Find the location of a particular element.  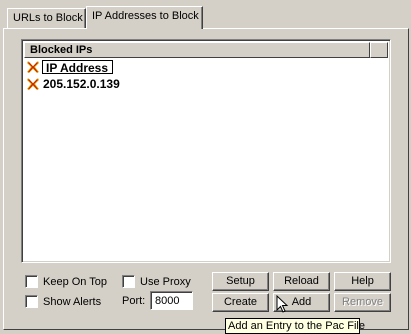

port-label: Port: is located at coordinates (134, 301).